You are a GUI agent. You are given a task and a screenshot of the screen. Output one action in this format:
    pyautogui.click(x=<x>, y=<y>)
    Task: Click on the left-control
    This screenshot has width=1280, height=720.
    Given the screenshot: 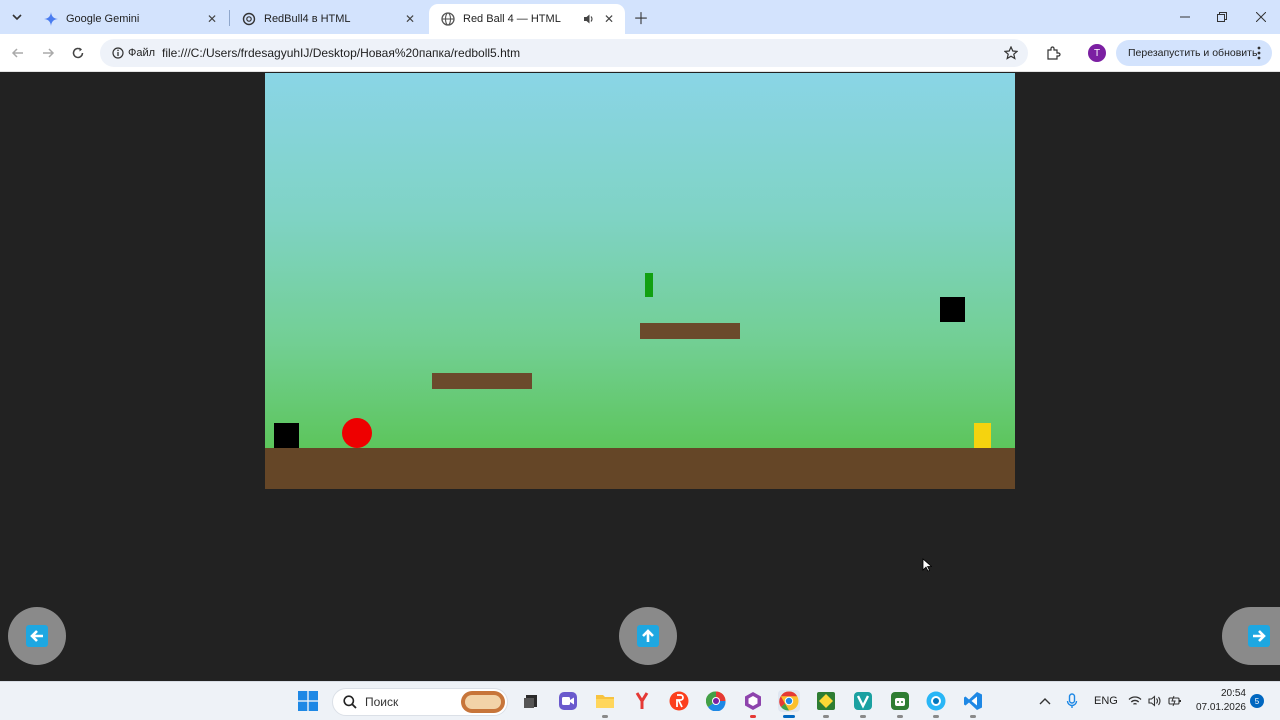 What is the action you would take?
    pyautogui.click(x=37, y=636)
    